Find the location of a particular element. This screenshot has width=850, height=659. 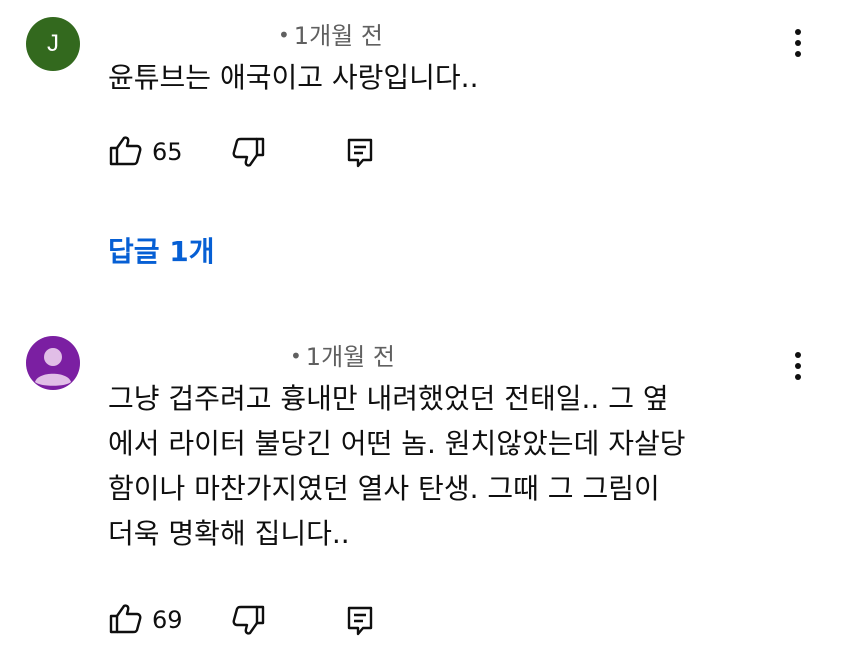

avatar: J is located at coordinates (53, 44).